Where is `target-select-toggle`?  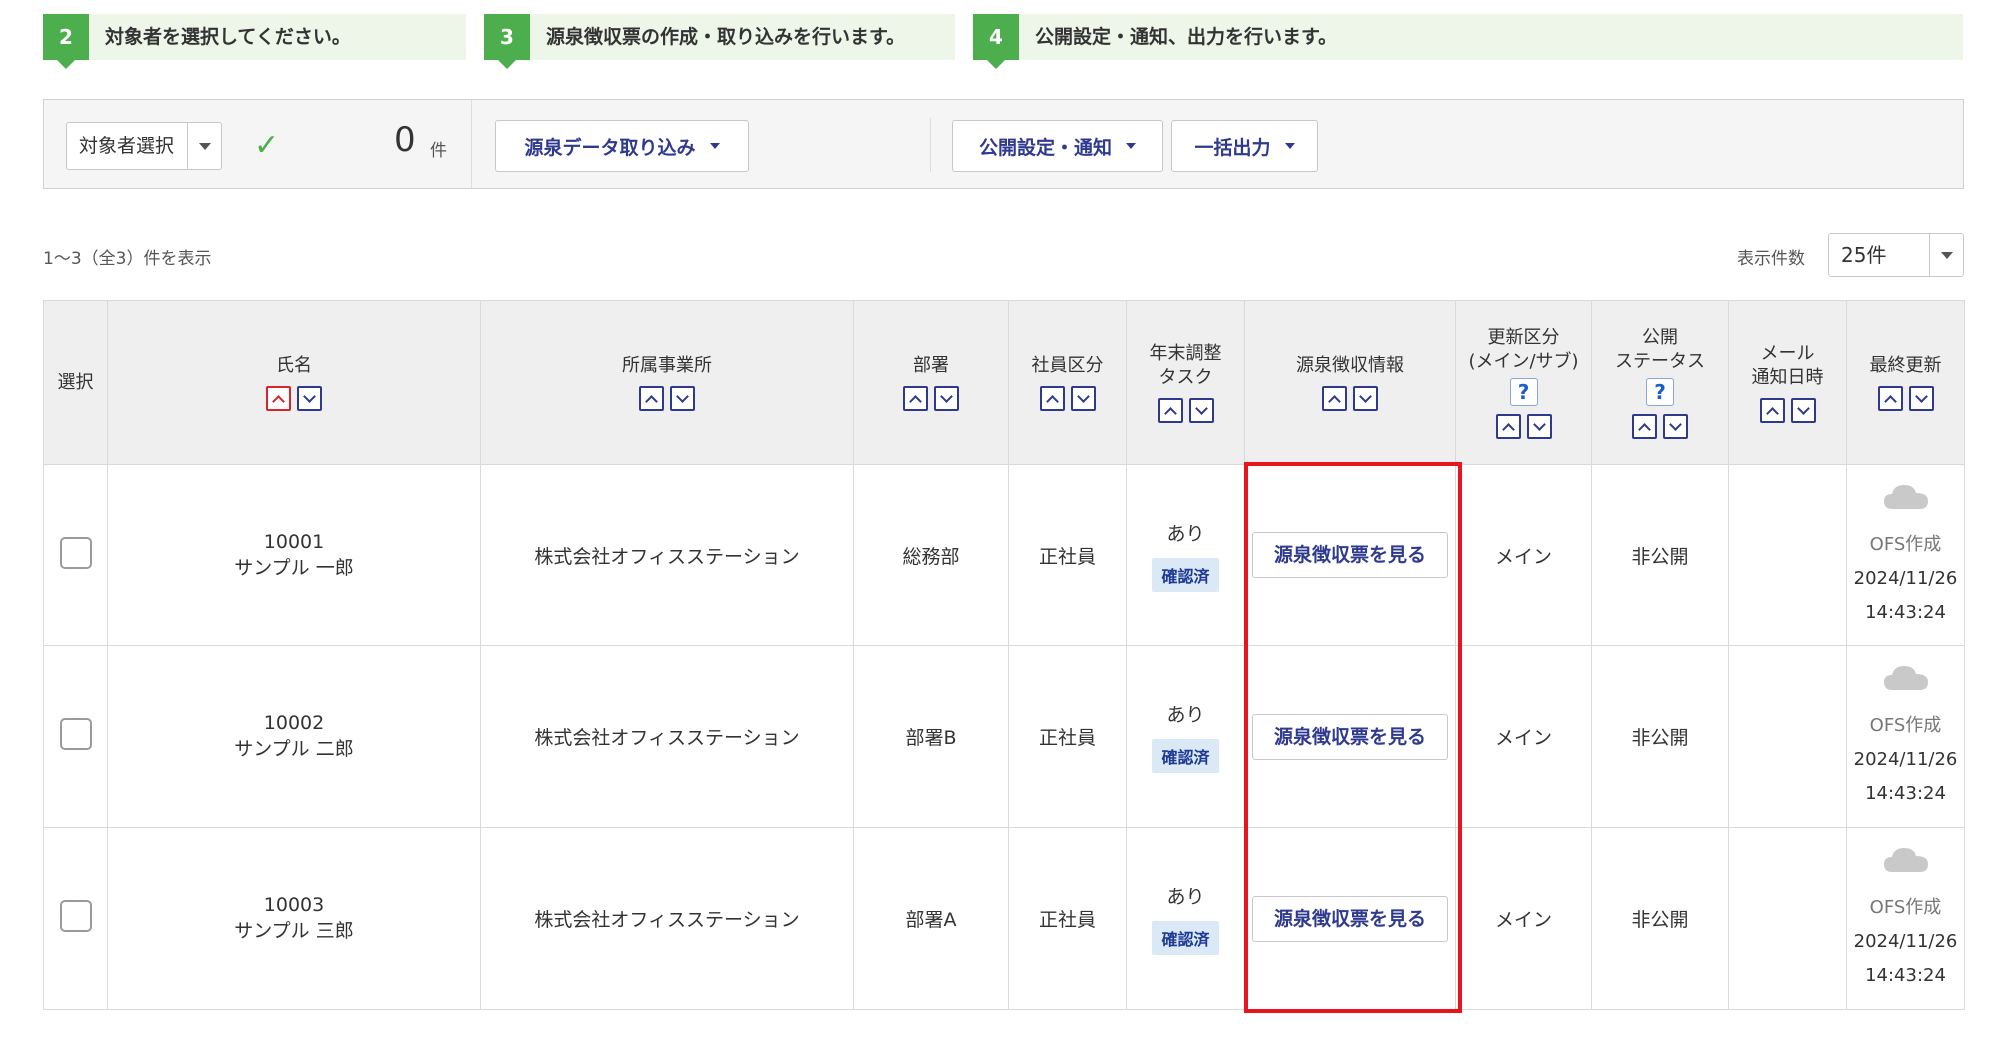
target-select-toggle is located at coordinates (204, 146).